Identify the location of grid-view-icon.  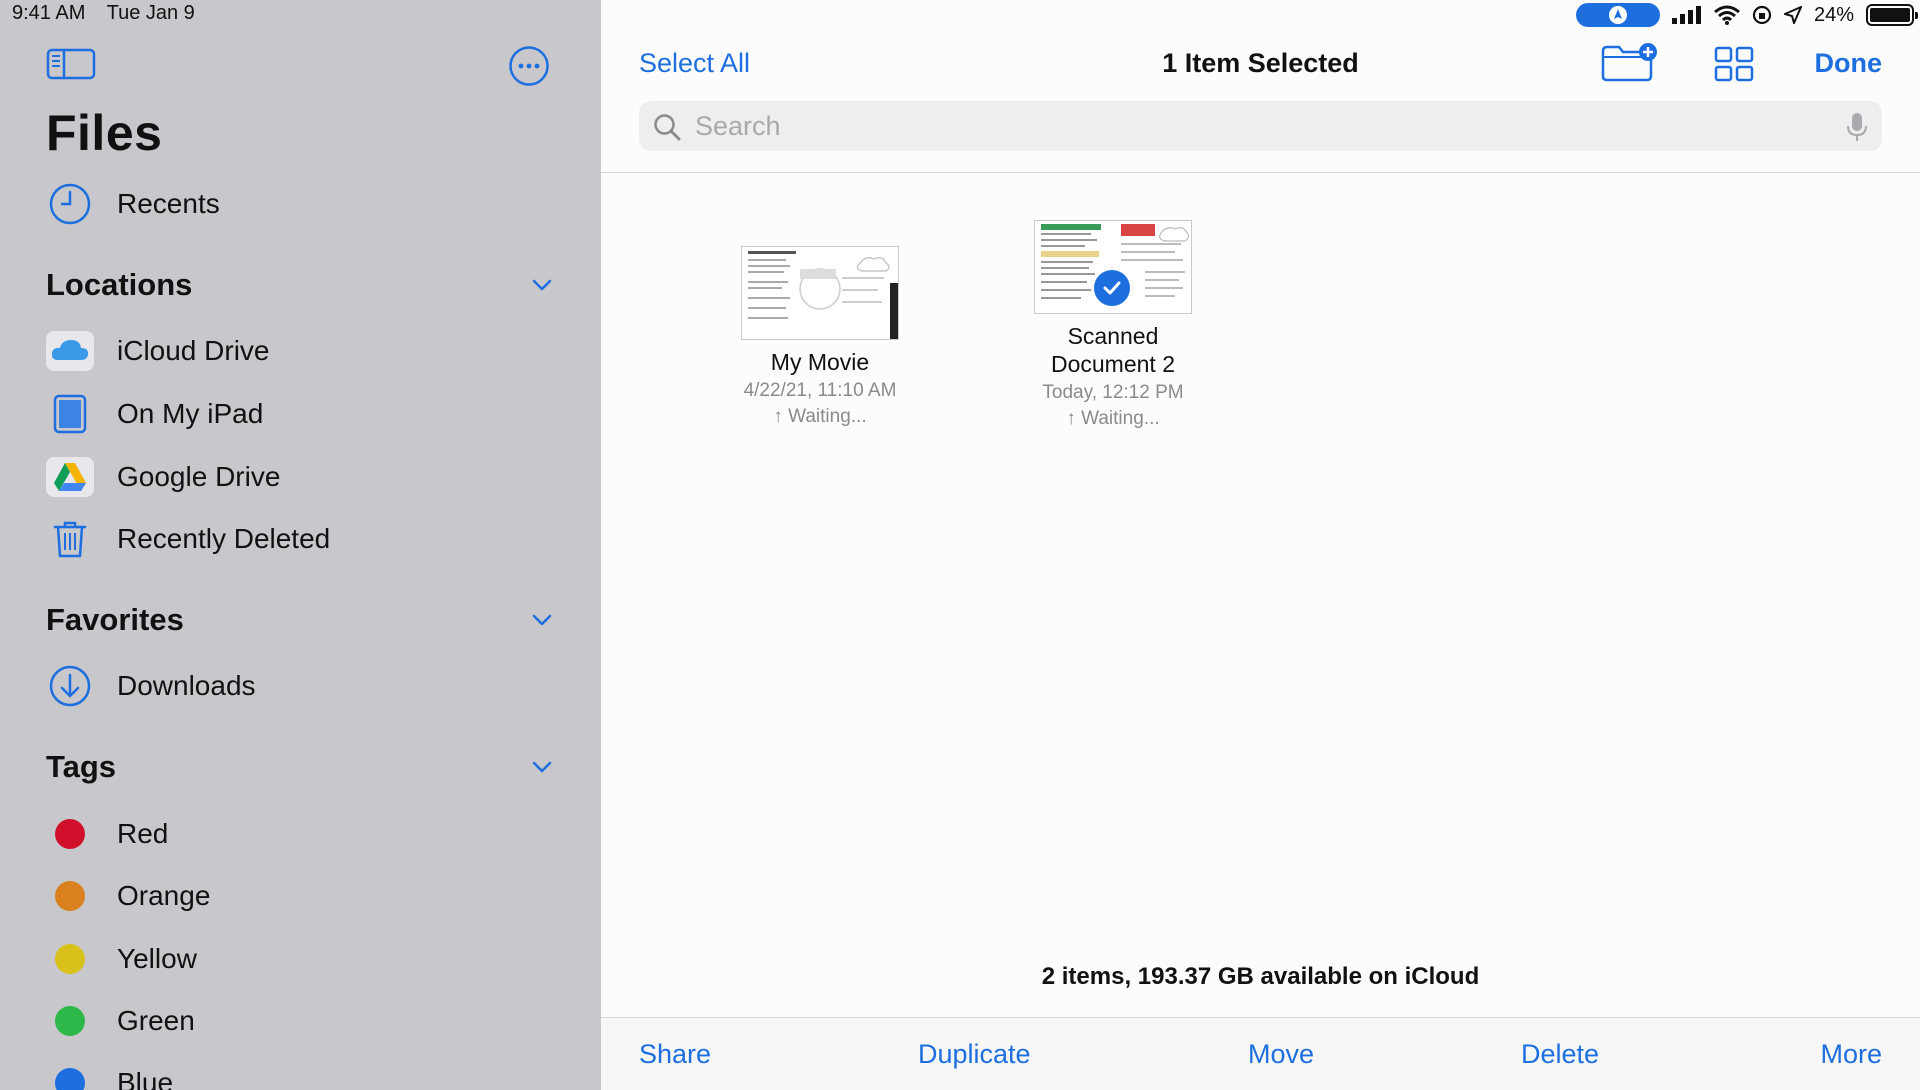
(1734, 64).